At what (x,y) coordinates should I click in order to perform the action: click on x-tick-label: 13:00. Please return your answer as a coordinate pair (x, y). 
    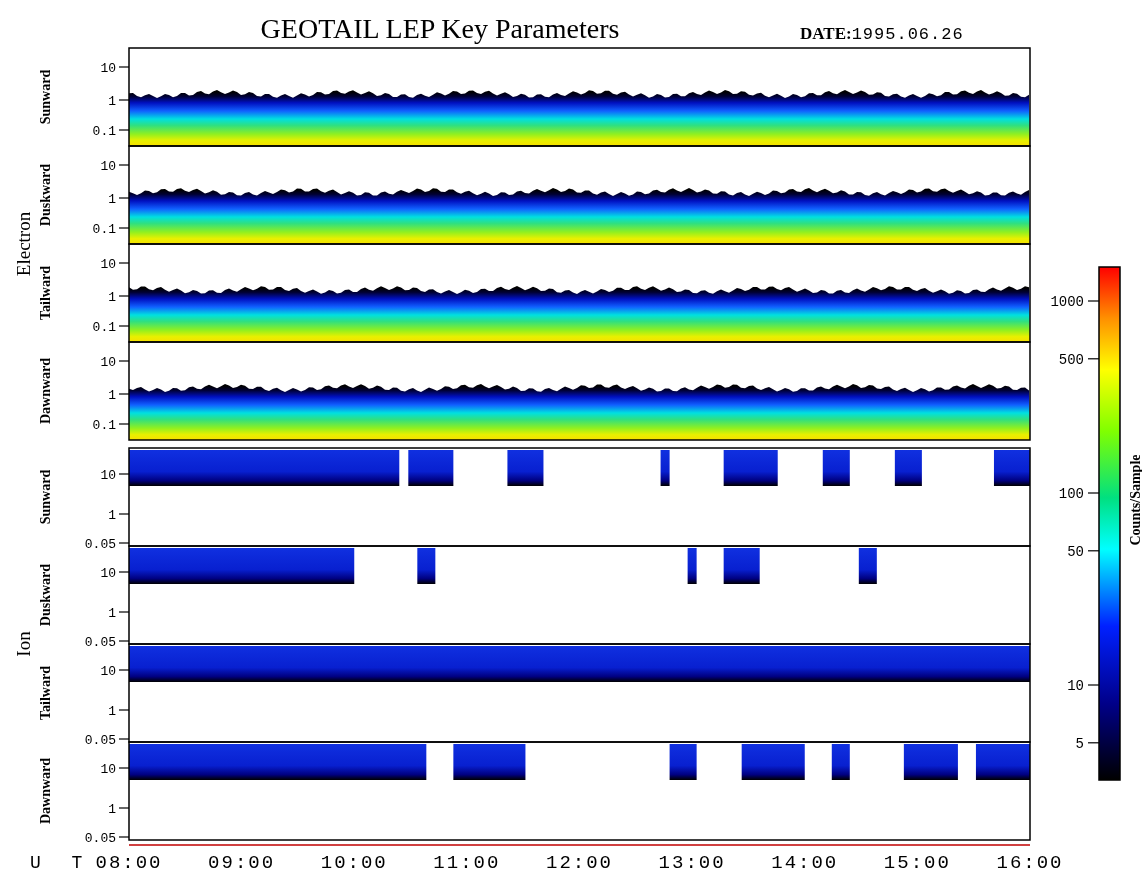
    Looking at the image, I should click on (692, 863).